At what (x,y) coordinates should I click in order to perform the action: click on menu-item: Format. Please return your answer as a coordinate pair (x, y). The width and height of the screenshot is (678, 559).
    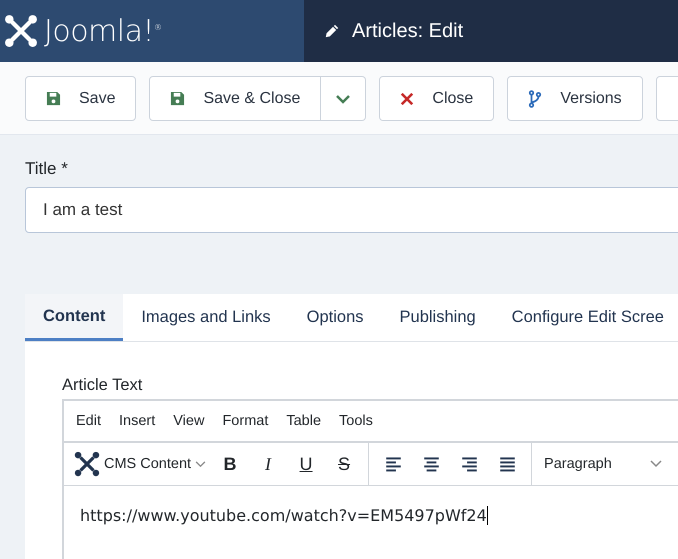
    Looking at the image, I should click on (245, 421).